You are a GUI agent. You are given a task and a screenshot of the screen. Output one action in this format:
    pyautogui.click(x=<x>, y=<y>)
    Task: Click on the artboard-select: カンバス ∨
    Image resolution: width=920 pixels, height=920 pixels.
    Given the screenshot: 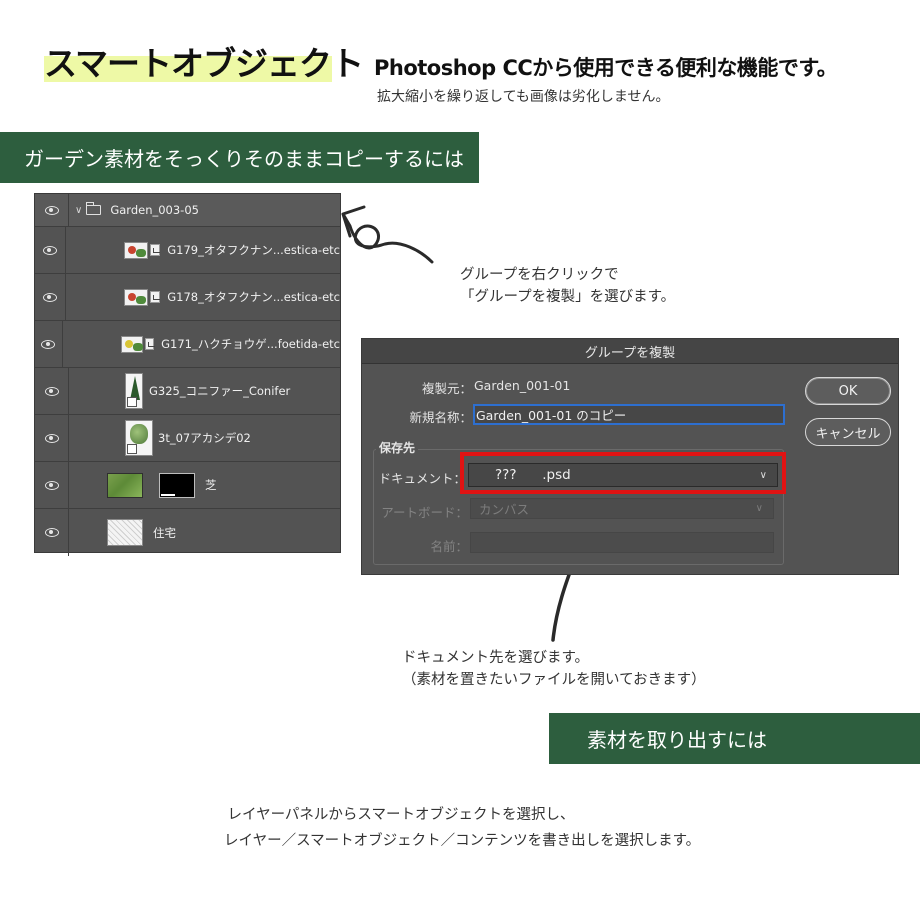 What is the action you would take?
    pyautogui.click(x=622, y=508)
    